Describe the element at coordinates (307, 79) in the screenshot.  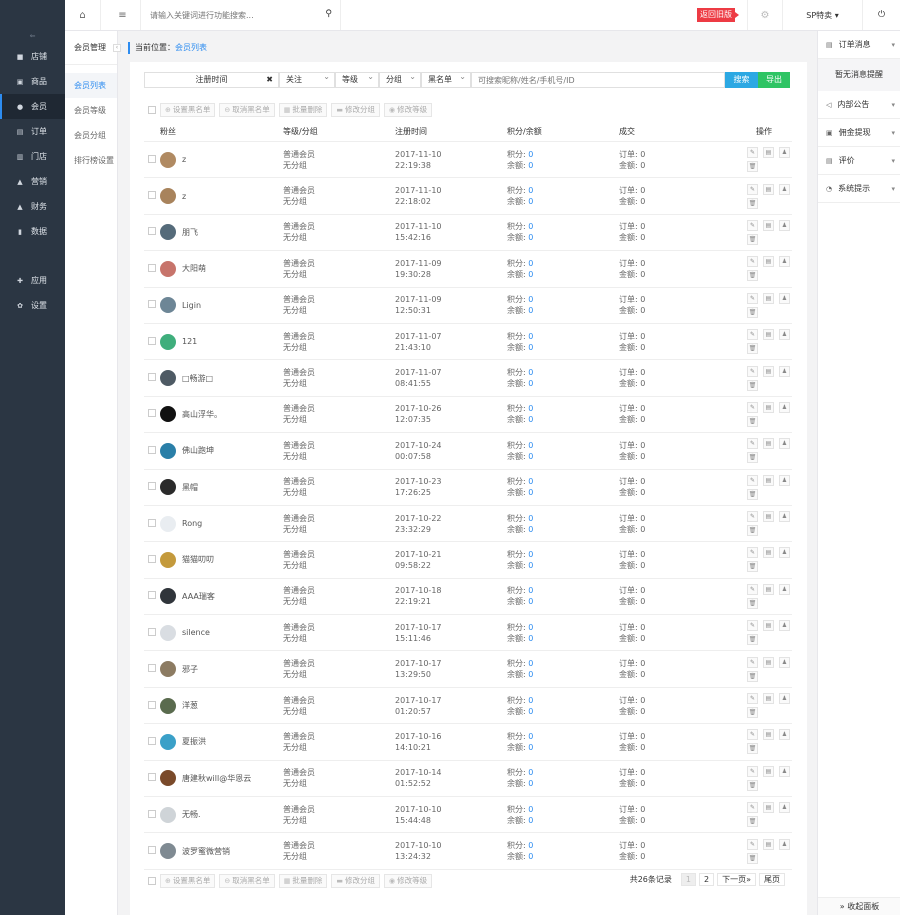
I see `follow-select: 关注` at that location.